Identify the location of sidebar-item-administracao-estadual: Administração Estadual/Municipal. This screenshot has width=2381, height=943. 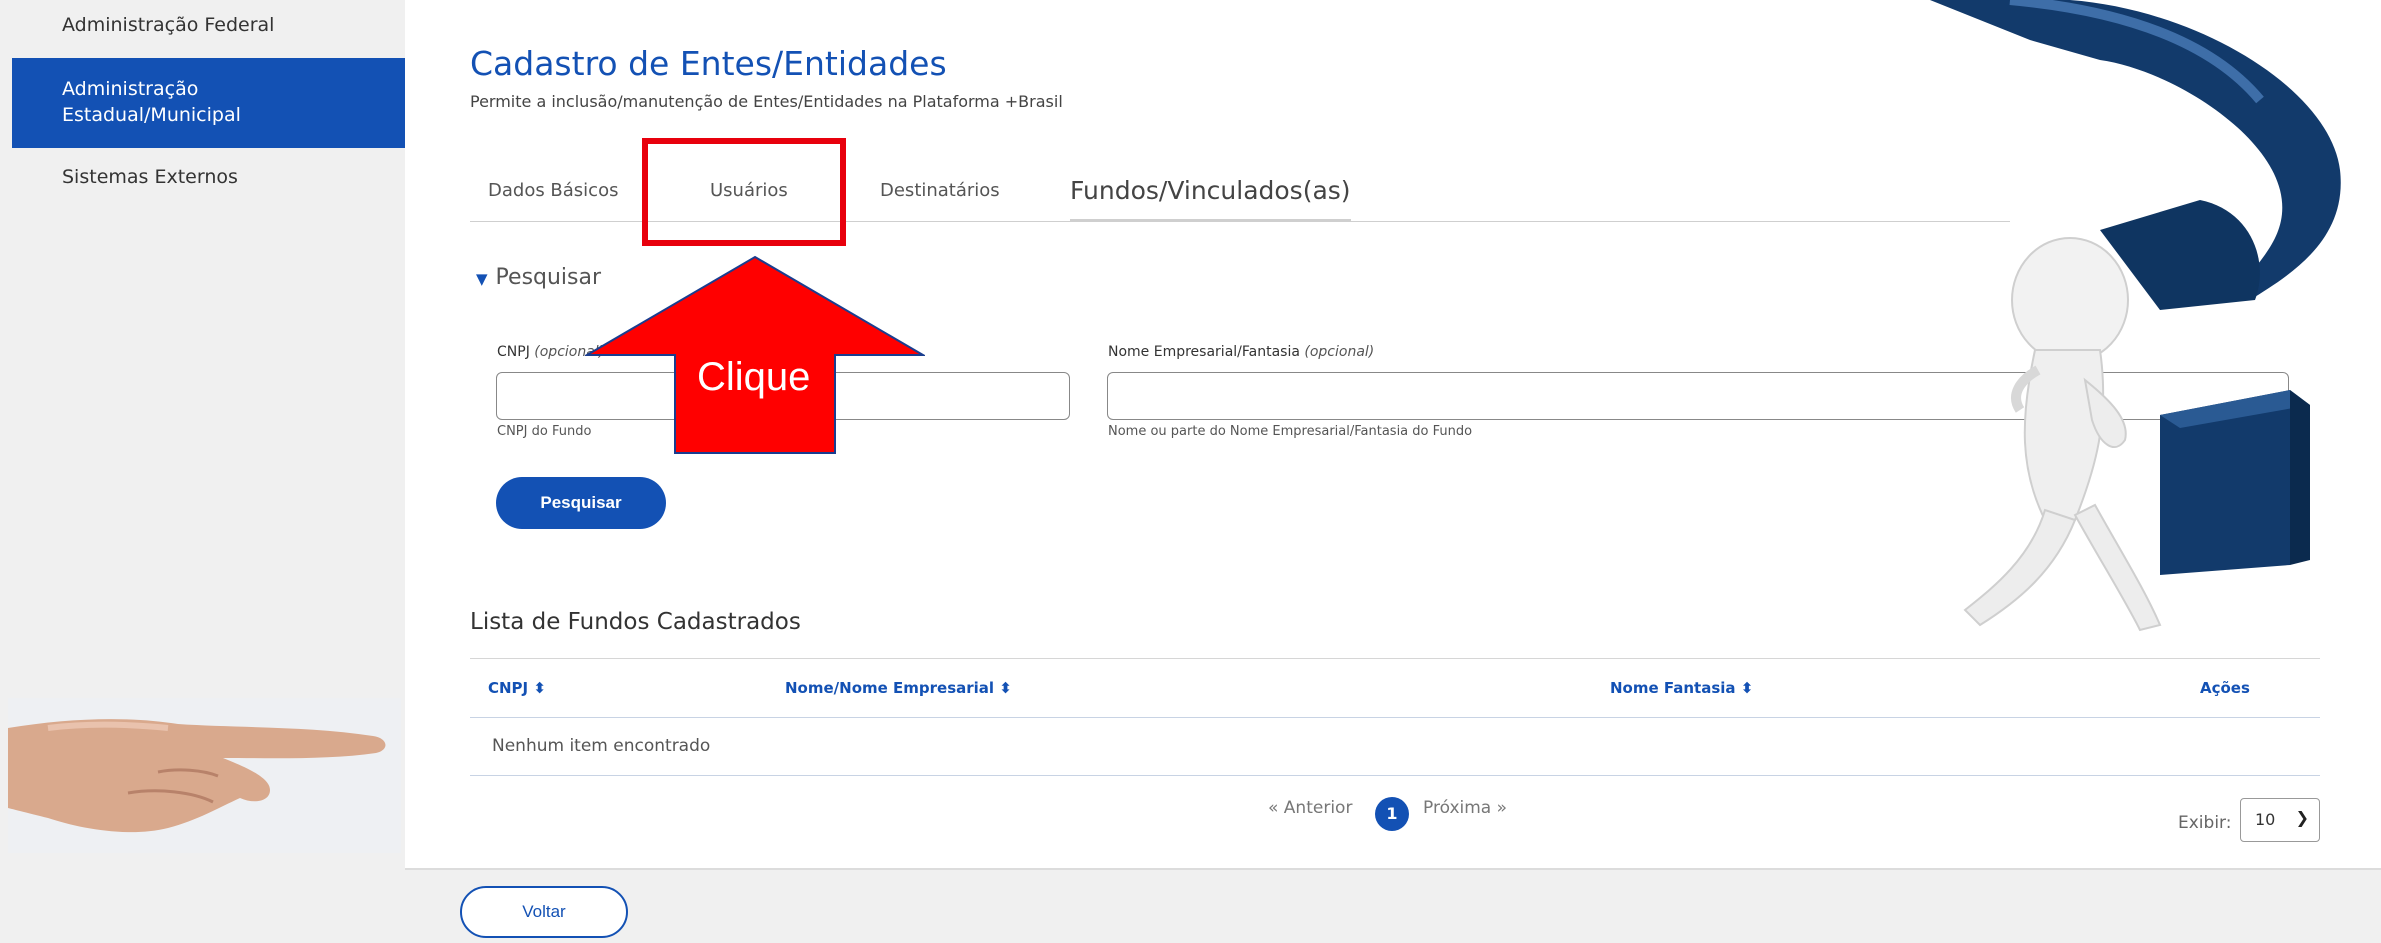
(208, 103).